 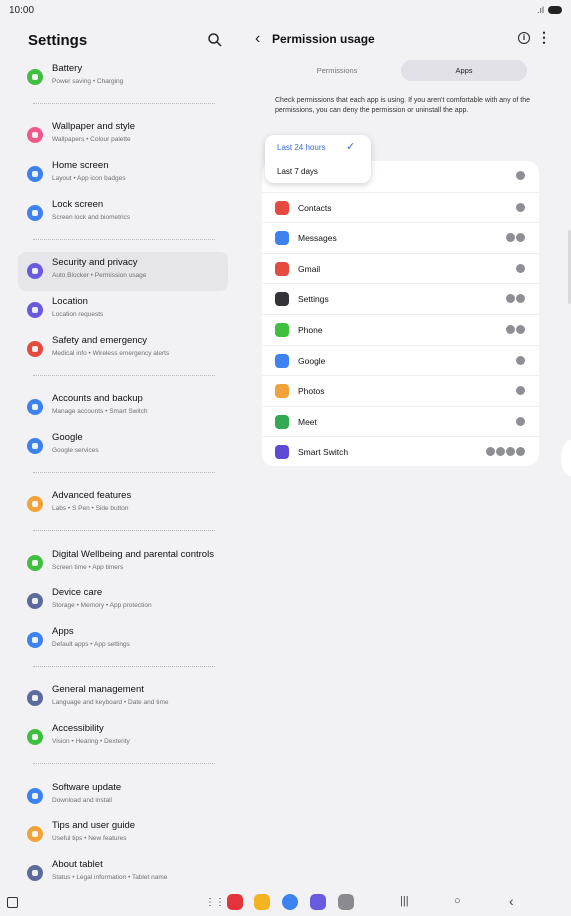 I want to click on tab-apps: Apps, so click(x=464, y=70).